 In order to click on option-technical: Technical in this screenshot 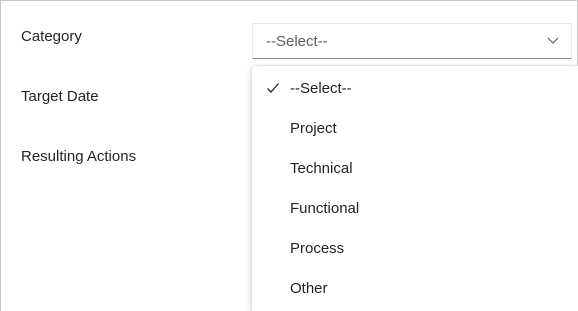, I will do `click(415, 169)`.